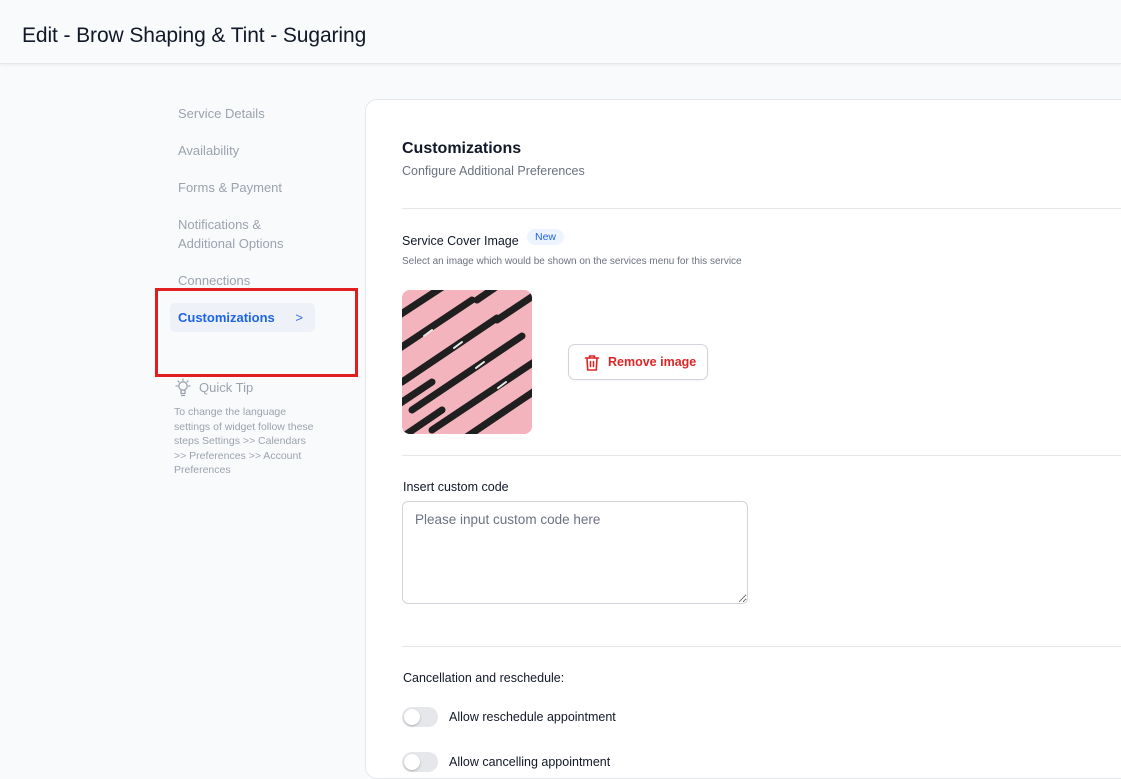 The image size is (1121, 779). Describe the element at coordinates (242, 113) in the screenshot. I see `sidebar-item-service-details: Service Details` at that location.